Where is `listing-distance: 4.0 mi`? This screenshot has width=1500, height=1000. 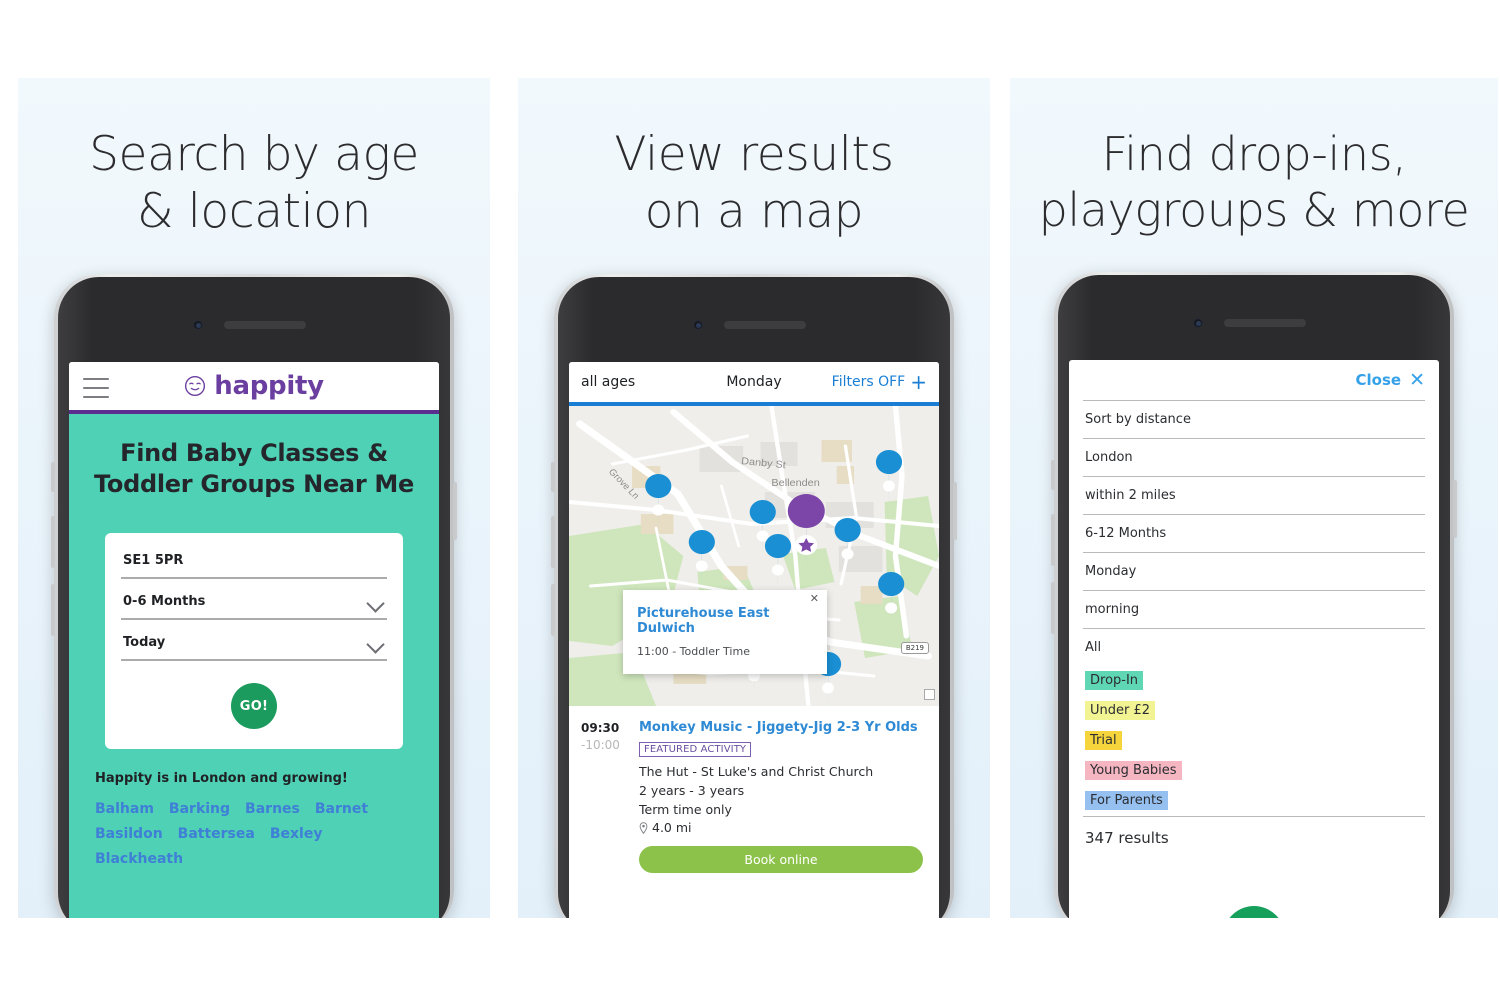
listing-distance: 4.0 mi is located at coordinates (783, 827).